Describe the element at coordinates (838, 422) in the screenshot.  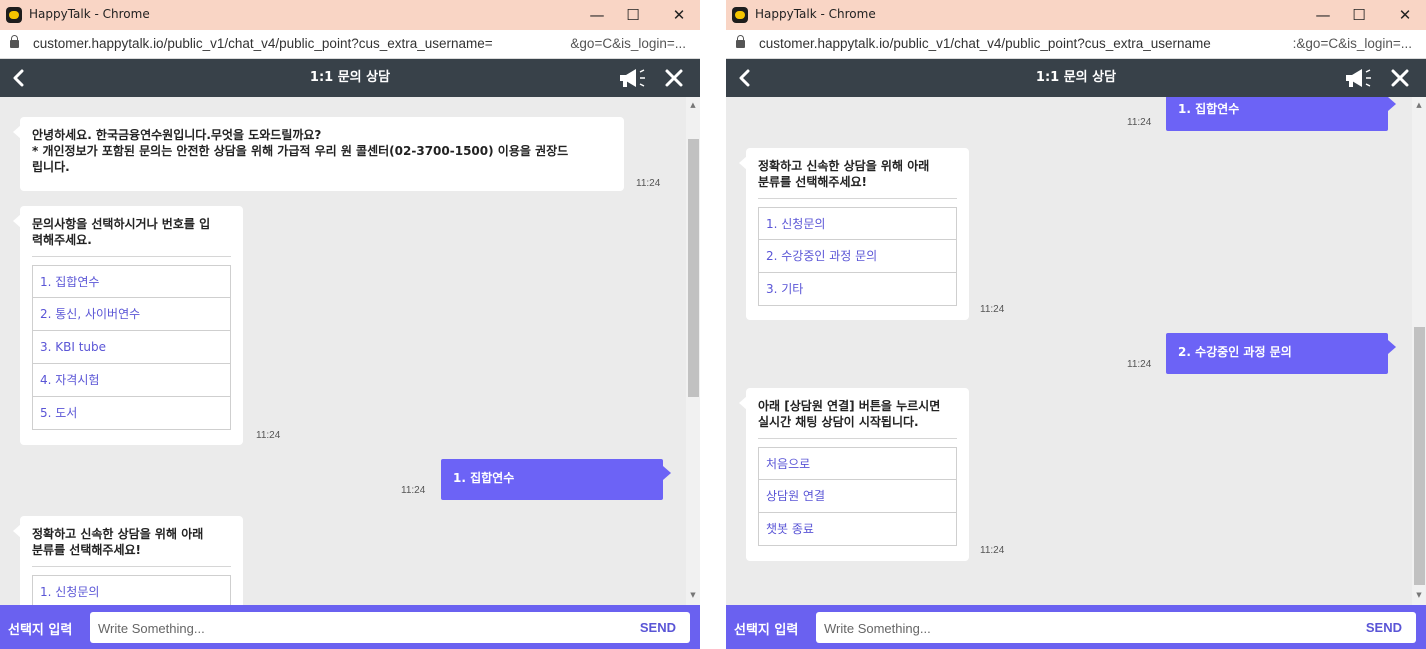
I see `message-line: 실시간 채팅 상담이 시작됩니다.` at that location.